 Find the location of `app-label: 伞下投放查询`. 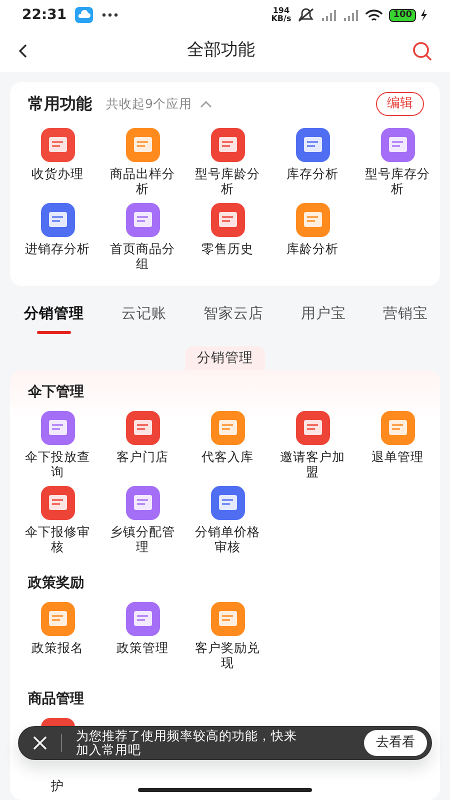

app-label: 伞下投放查询 is located at coordinates (58, 464).